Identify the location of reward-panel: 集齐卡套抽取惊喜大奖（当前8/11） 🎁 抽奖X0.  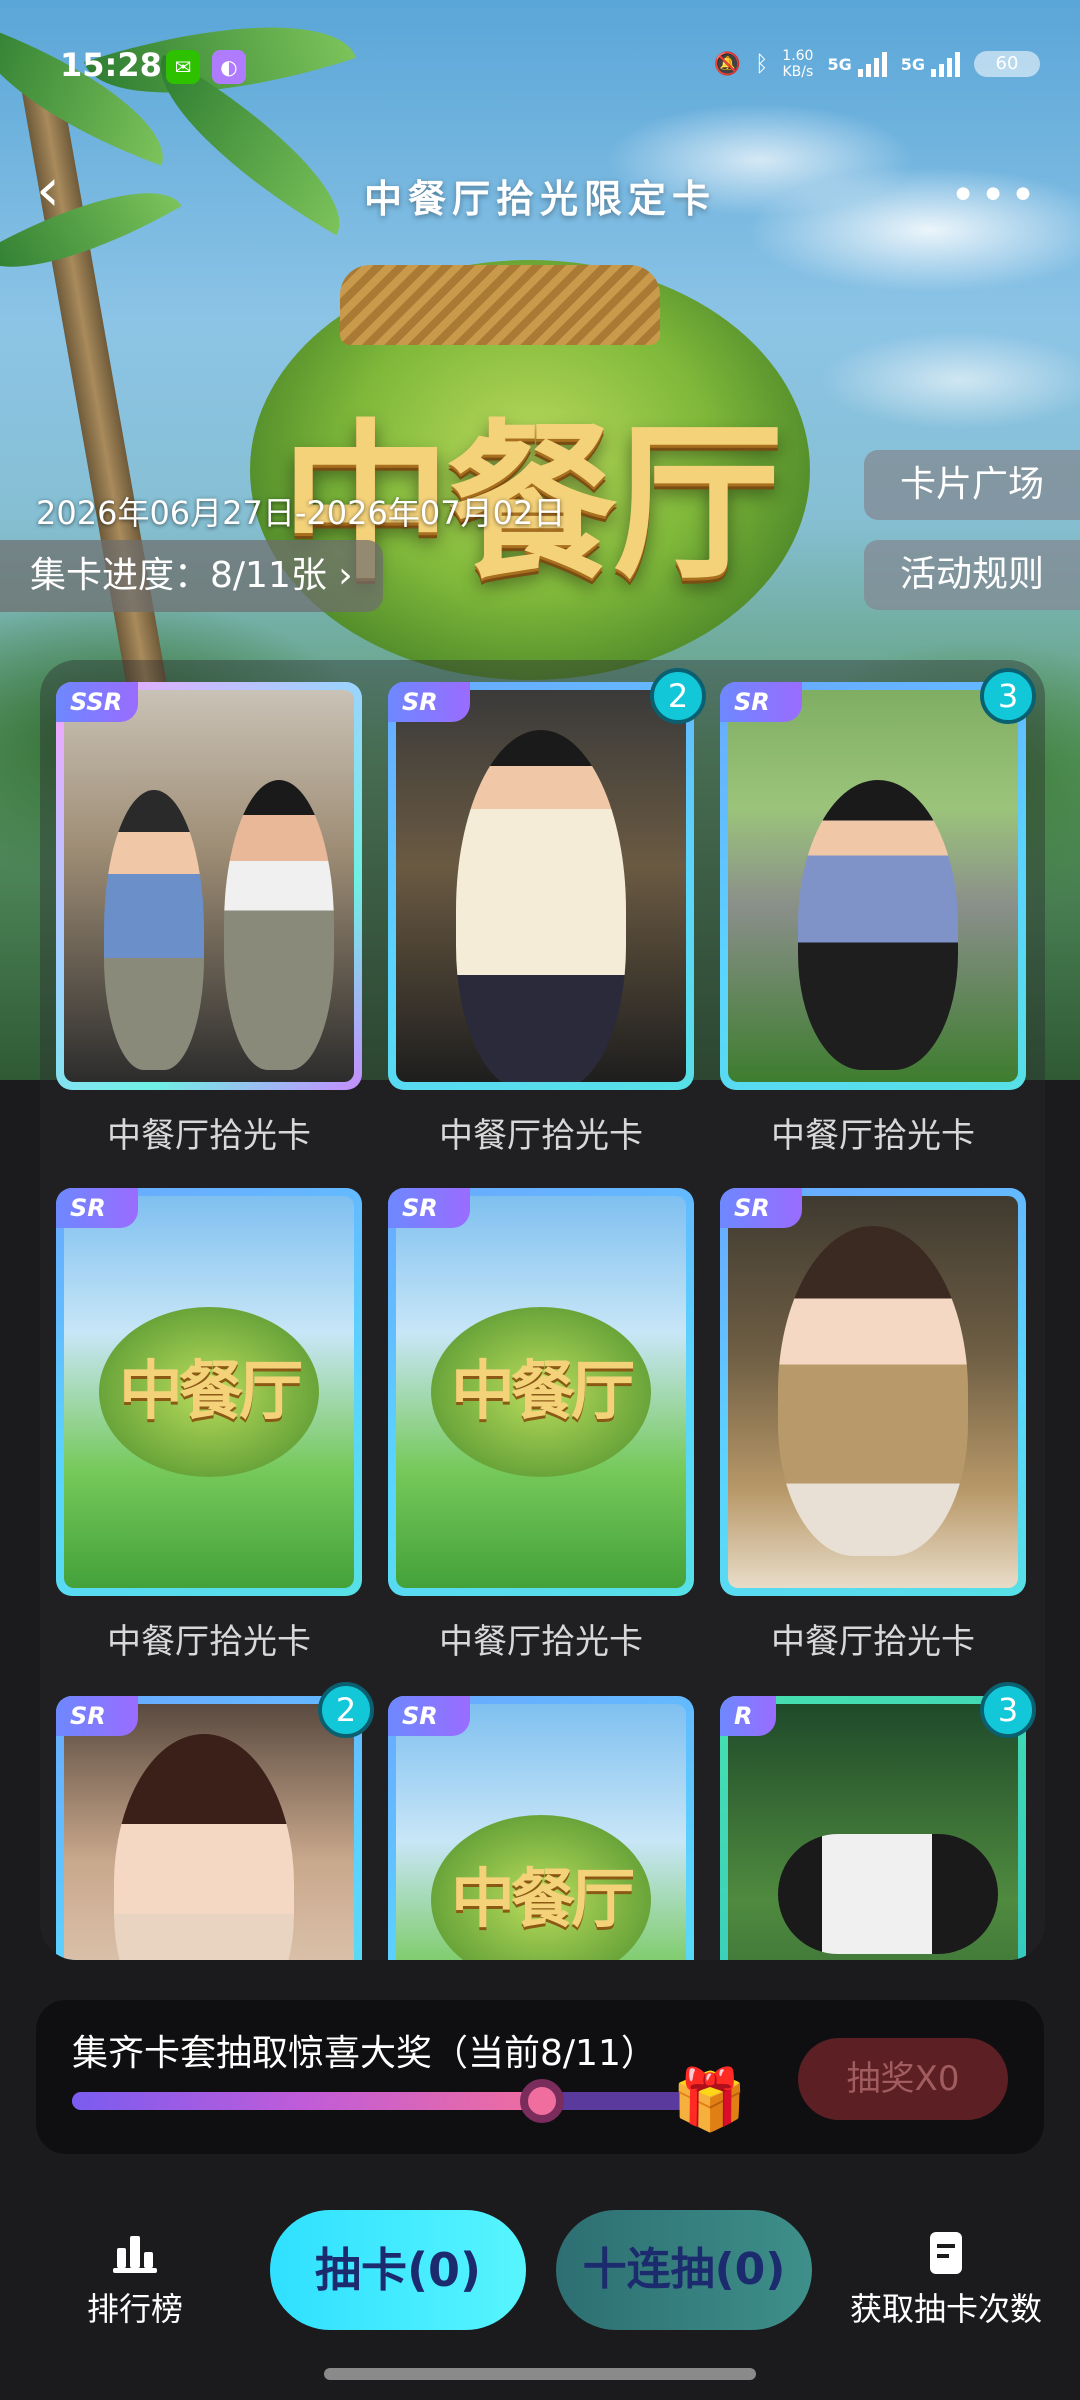
(540, 2077).